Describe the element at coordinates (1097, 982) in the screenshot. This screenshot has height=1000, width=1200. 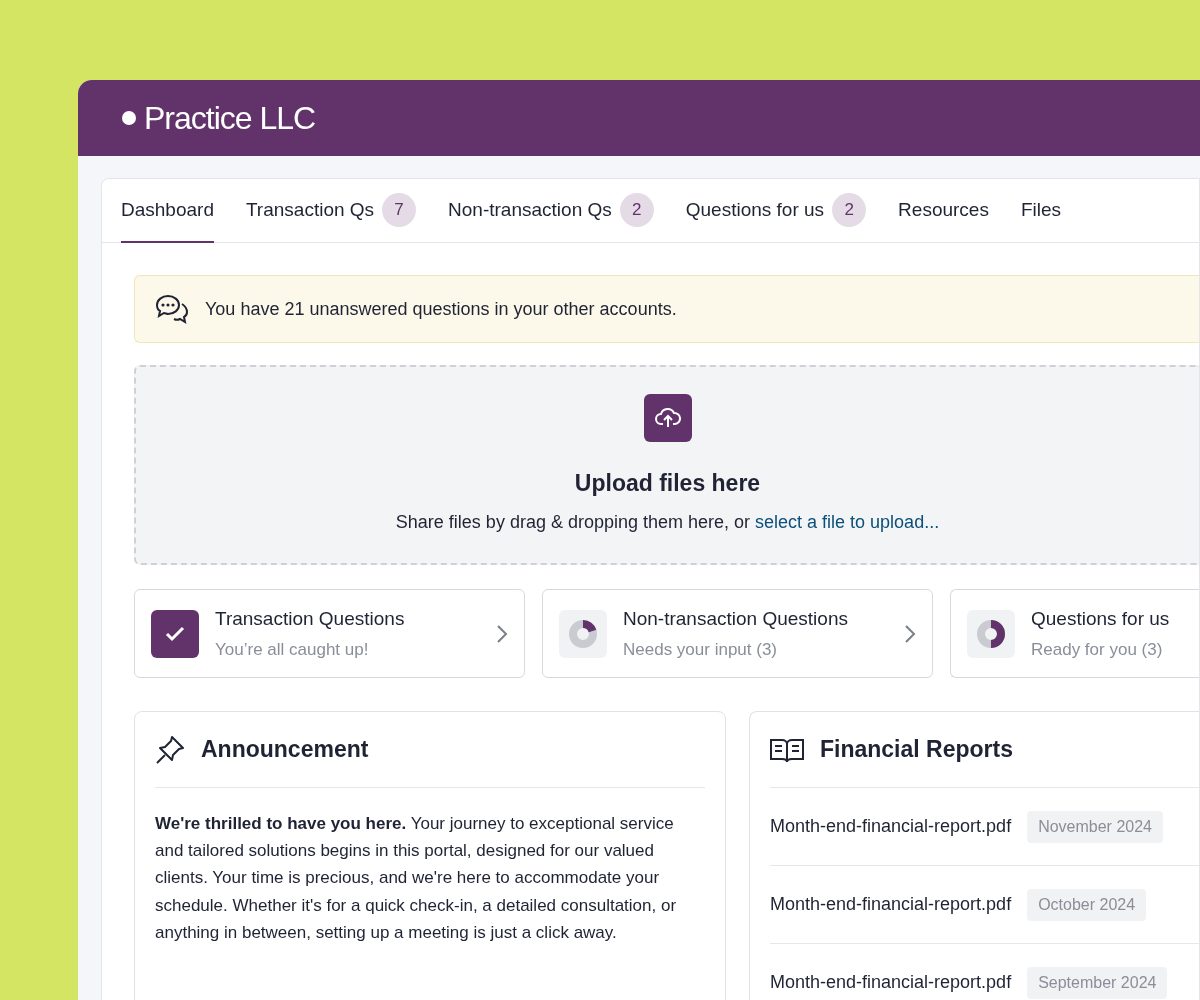
I see `date-tag: September 2024` at that location.